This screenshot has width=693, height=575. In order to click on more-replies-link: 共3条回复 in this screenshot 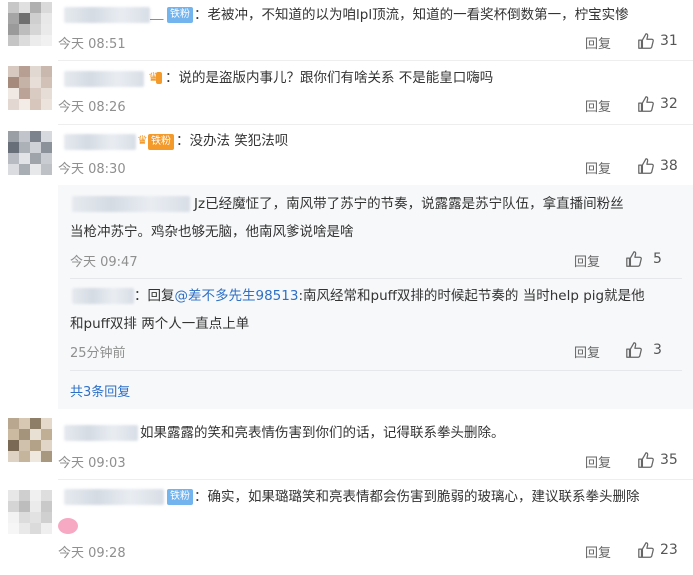, I will do `click(100, 390)`.